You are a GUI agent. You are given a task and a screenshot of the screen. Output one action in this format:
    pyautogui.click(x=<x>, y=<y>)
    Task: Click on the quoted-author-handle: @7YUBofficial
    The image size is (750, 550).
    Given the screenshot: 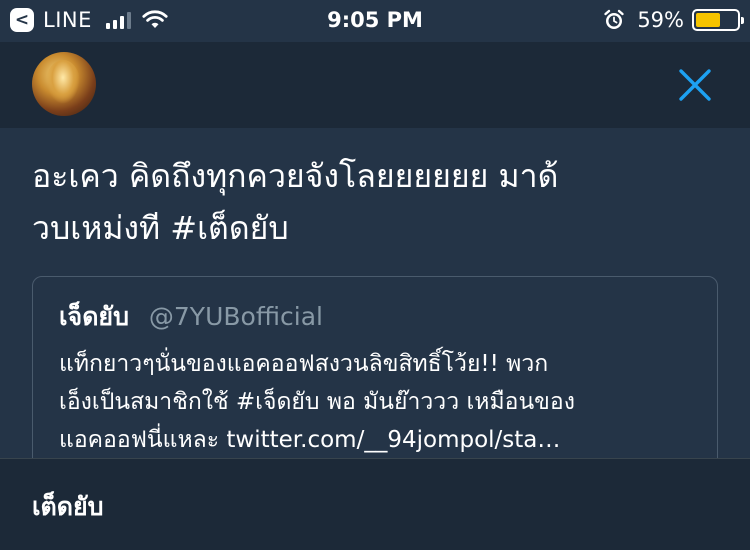 What is the action you would take?
    pyautogui.click(x=235, y=316)
    